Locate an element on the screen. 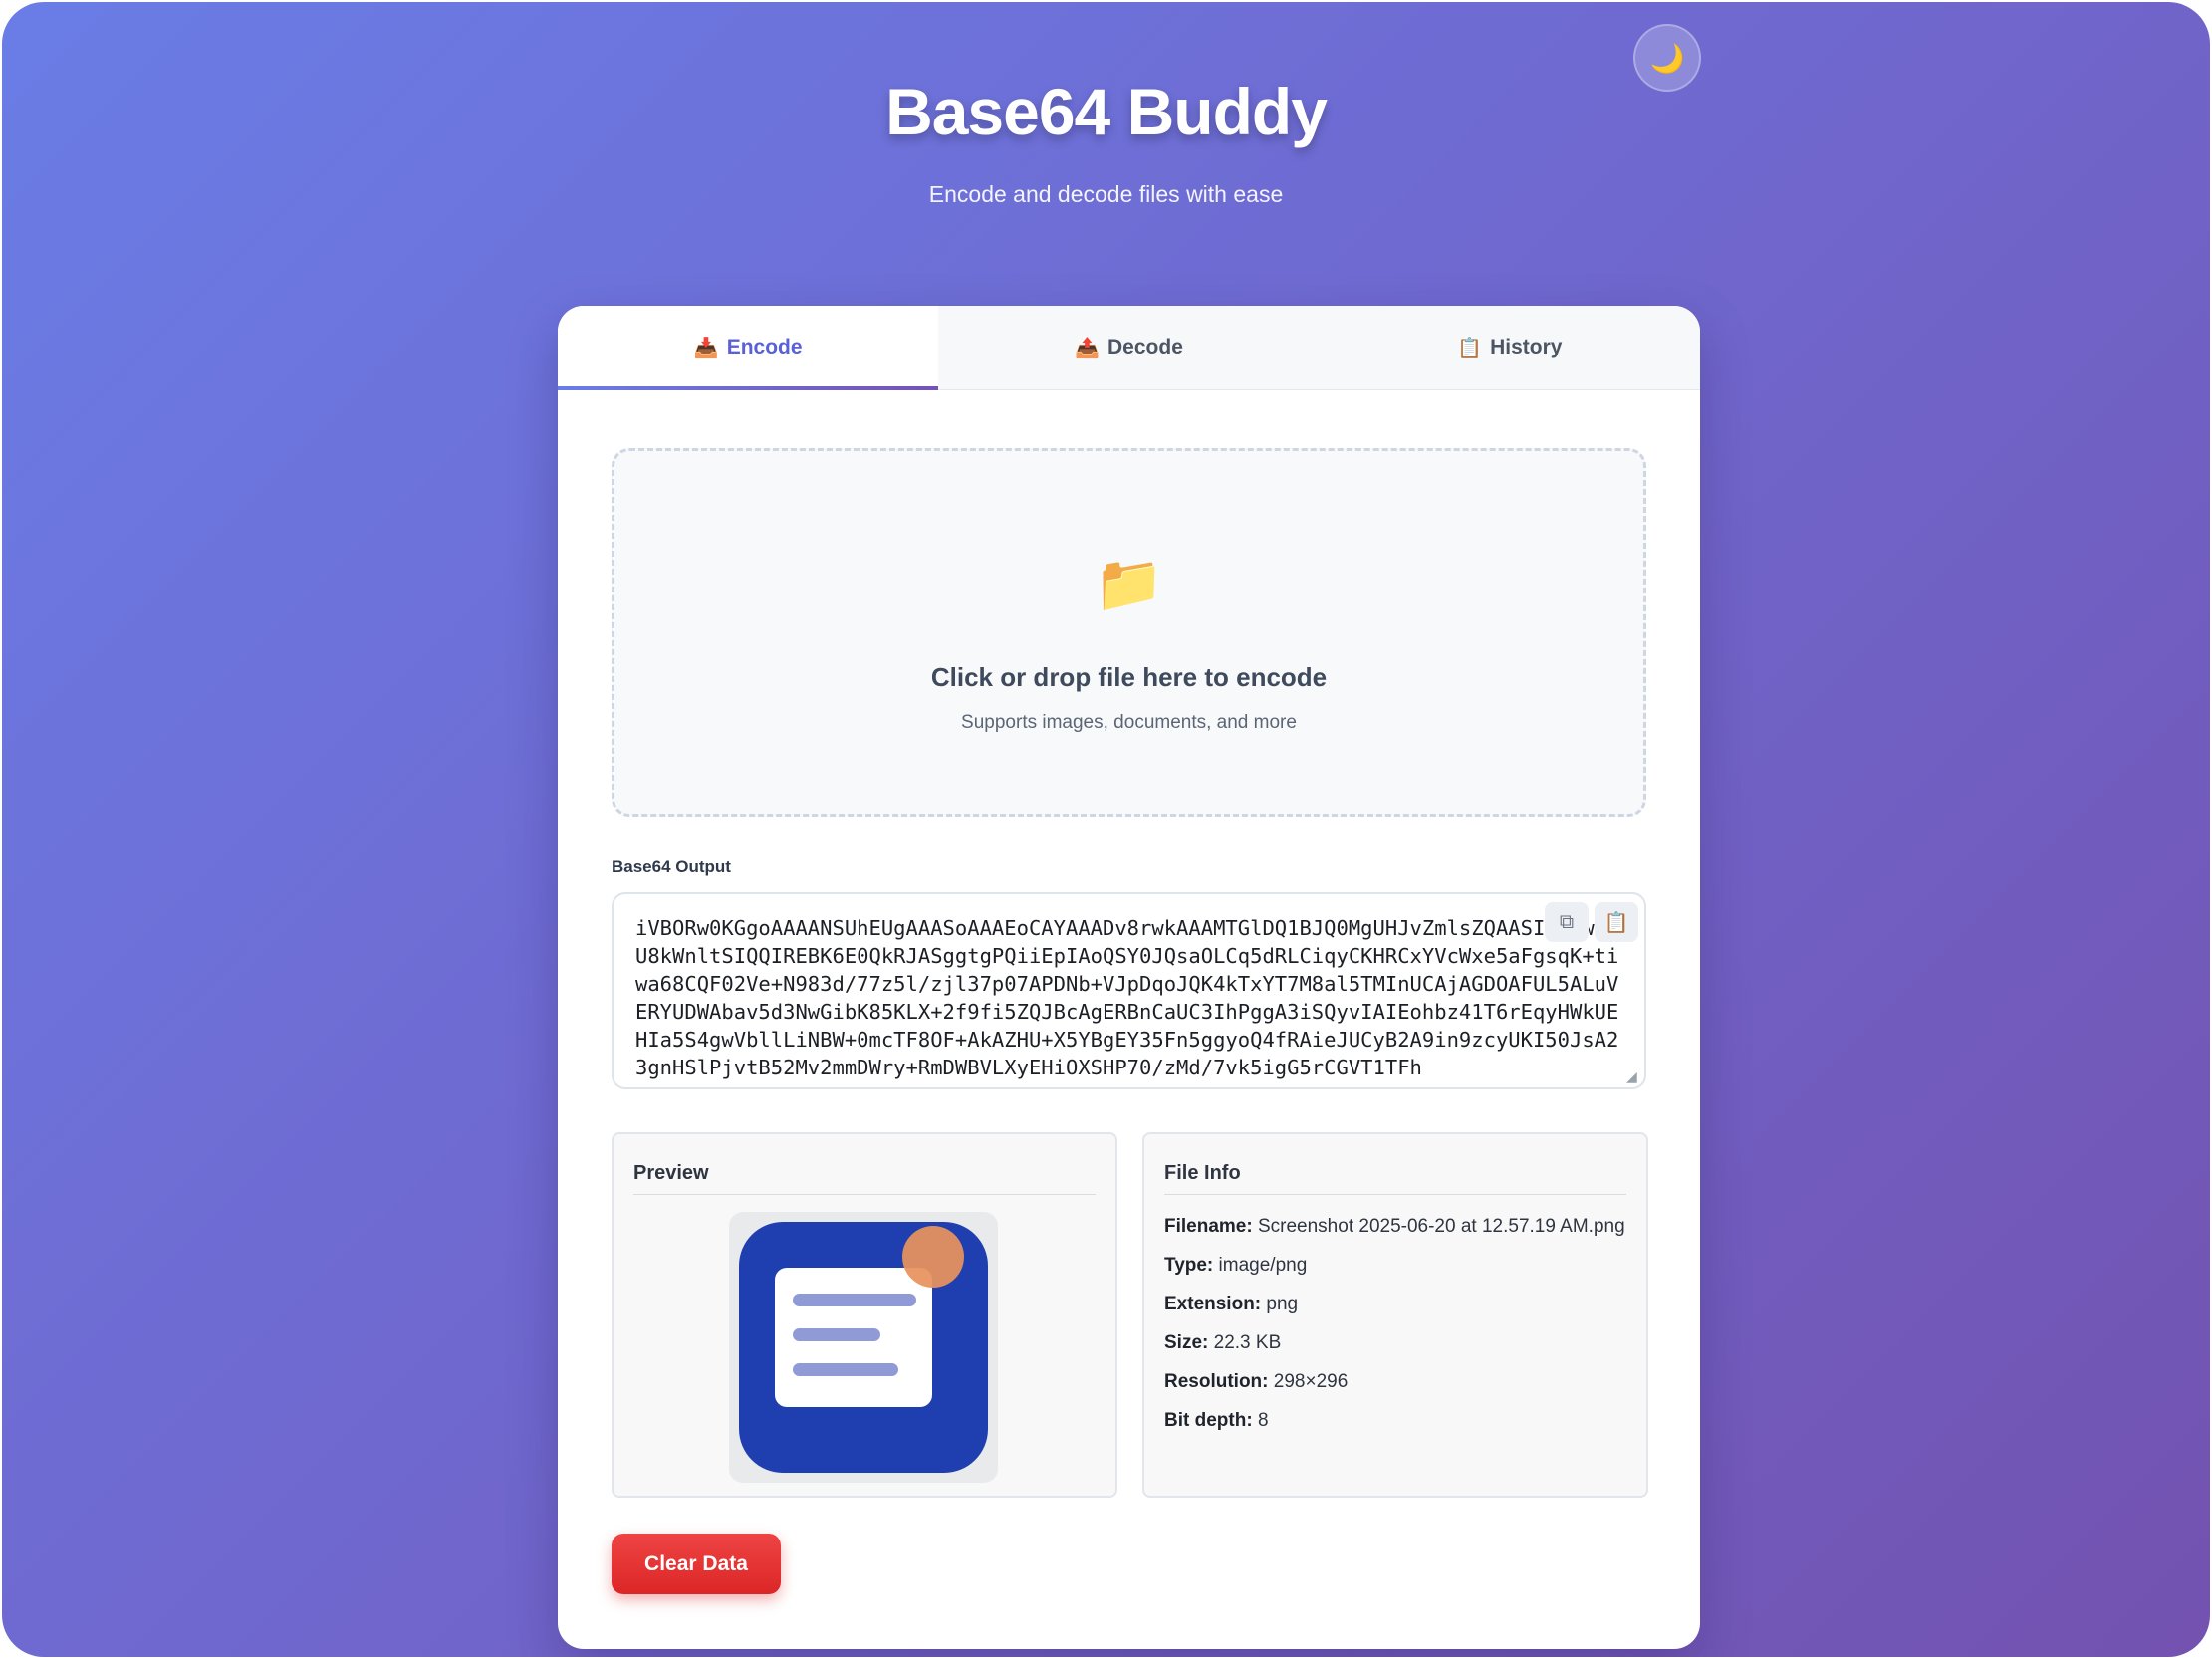  inbox-tray-icon: 📥 is located at coordinates (706, 348).